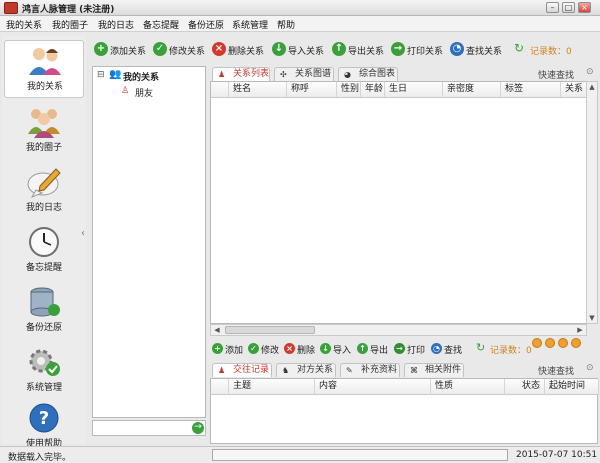  Describe the element at coordinates (550, 343) in the screenshot. I see `nav-prev-icon` at that location.